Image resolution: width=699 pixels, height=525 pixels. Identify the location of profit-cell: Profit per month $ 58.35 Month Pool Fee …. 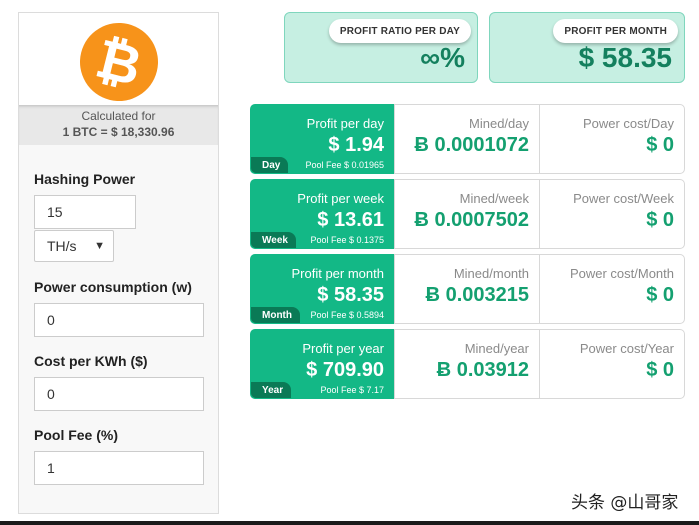
(322, 289).